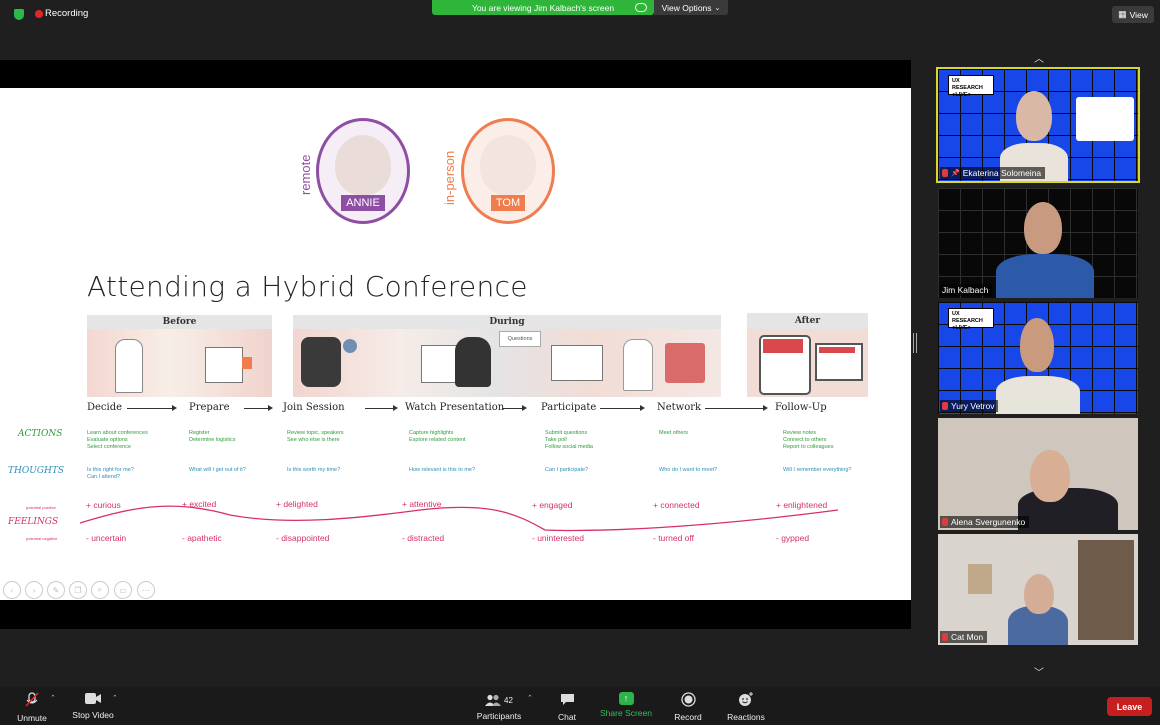 The image size is (1160, 725). What do you see at coordinates (530, 698) in the screenshot?
I see `participants-options-chevron-icon: ⌃` at bounding box center [530, 698].